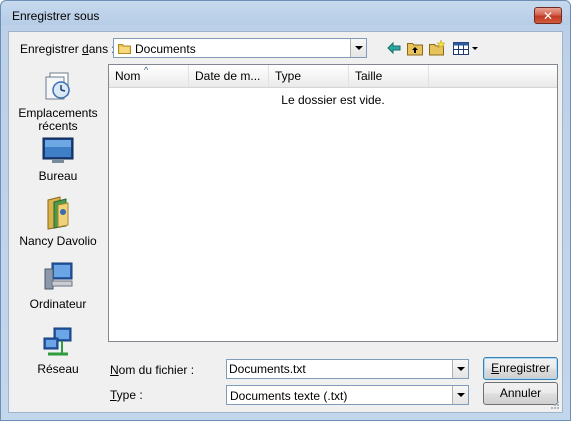 This screenshot has height=421, width=571. I want to click on place-computer: Ordinateur, so click(58, 286).